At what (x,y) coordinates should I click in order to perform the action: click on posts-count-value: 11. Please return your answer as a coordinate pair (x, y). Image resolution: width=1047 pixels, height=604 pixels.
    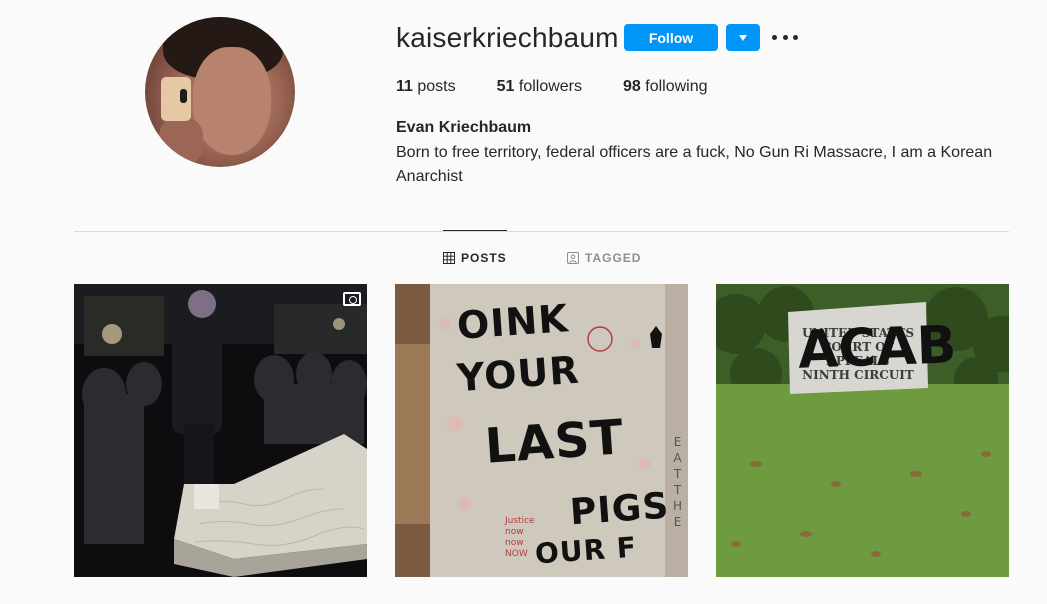
    Looking at the image, I should click on (404, 86).